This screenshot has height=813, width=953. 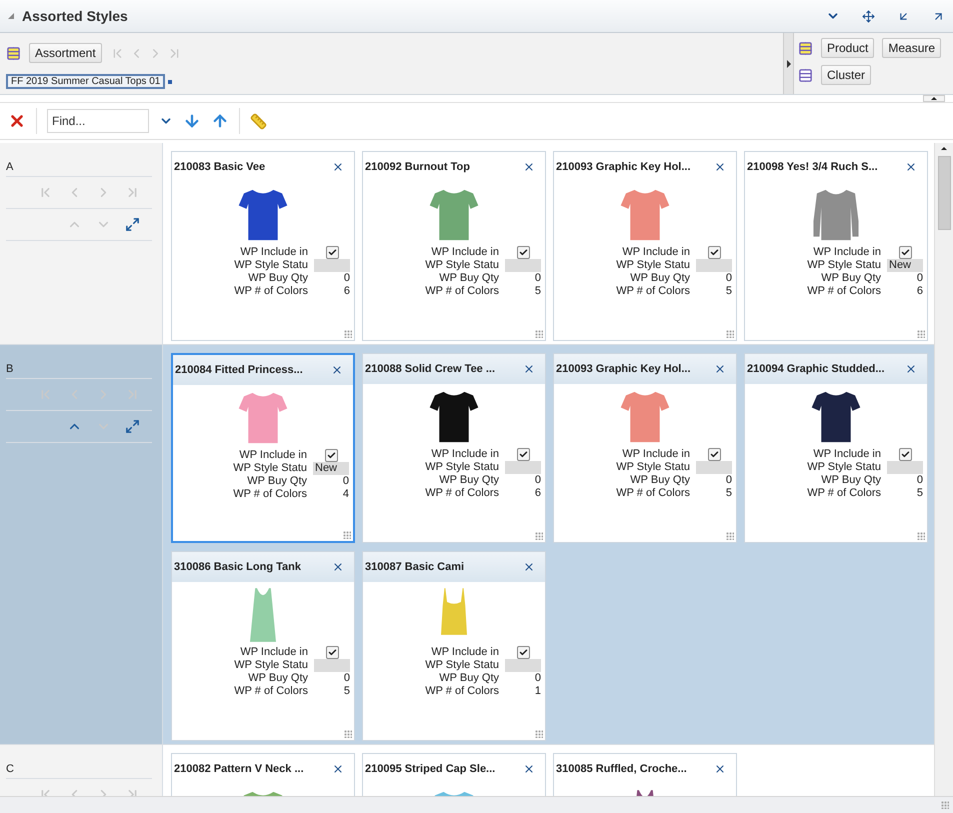 I want to click on style-card: 310087 Basic Cami WP Include in WP Style Statu WP Buy Qty 0 WP # of Colors 1, so click(x=454, y=646).